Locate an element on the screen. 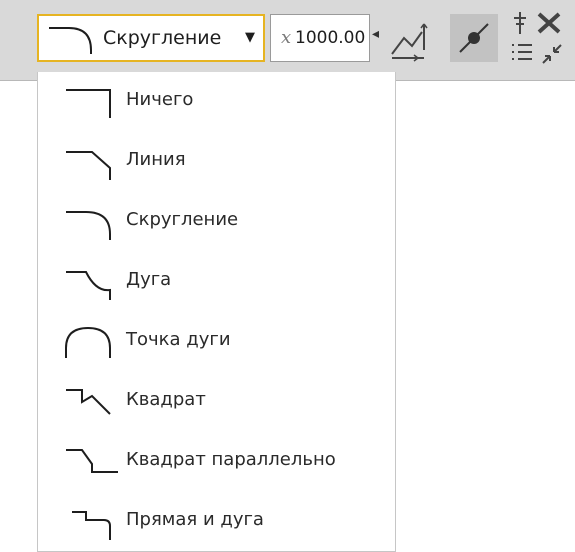 This screenshot has height=552, width=575. list-icon is located at coordinates (522, 52).